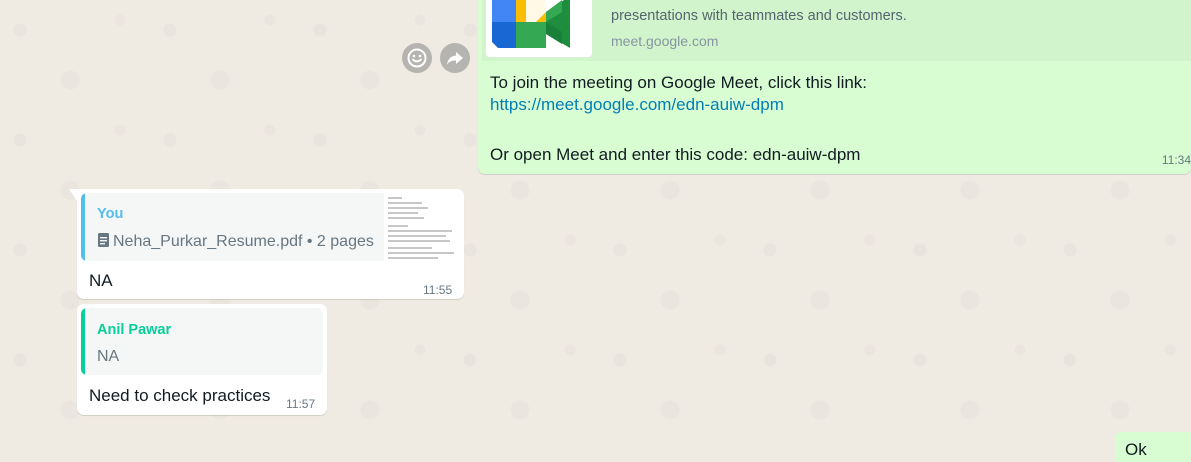 The image size is (1191, 462). What do you see at coordinates (110, 214) in the screenshot?
I see `quote-sender: You` at bounding box center [110, 214].